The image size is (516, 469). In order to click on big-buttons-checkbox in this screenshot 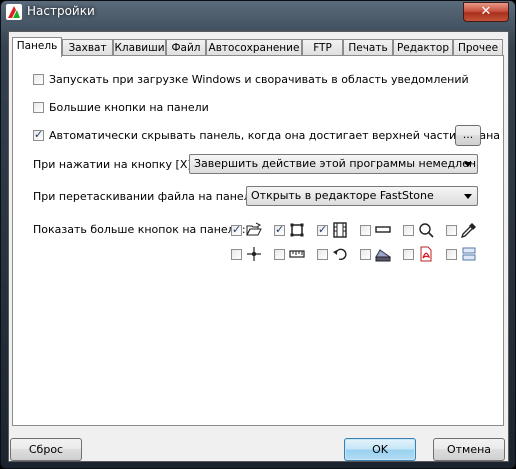, I will do `click(38, 107)`.